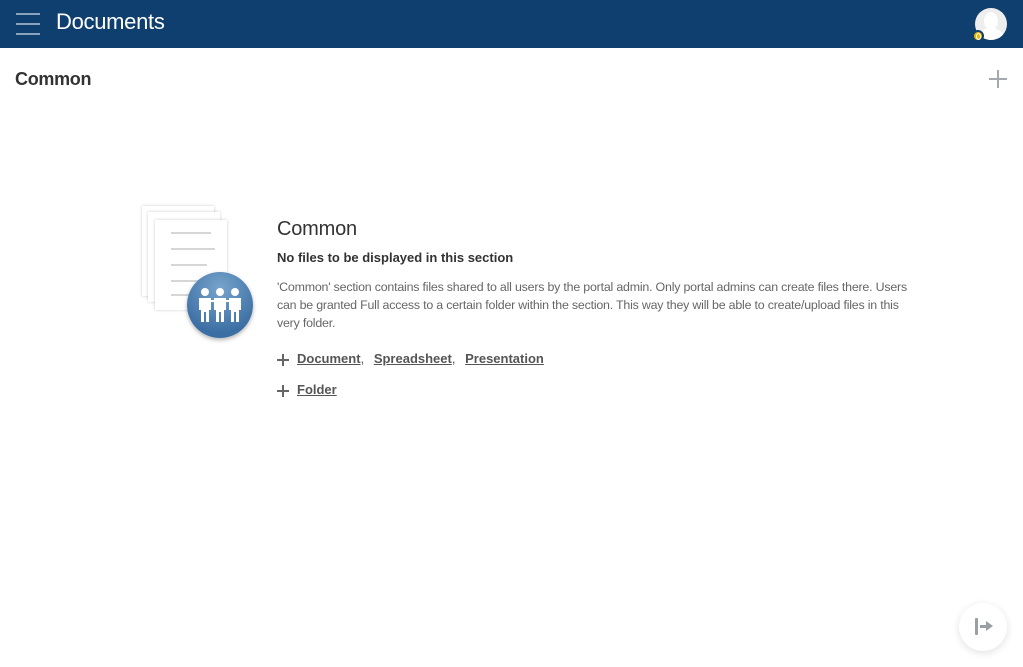  I want to click on create-file-row: Document, Spreadsheet, Presentation, so click(597, 360).